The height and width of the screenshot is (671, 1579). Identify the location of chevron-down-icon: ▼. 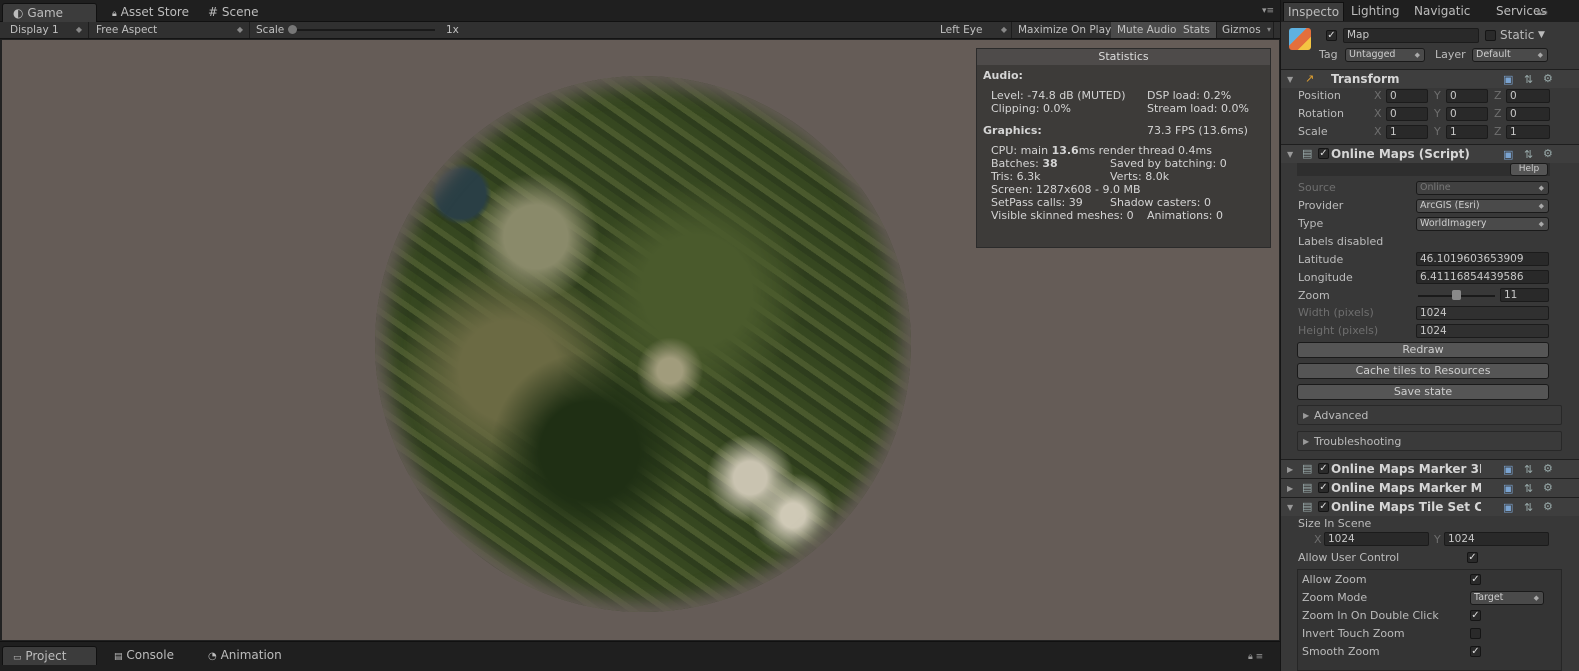
(1541, 35).